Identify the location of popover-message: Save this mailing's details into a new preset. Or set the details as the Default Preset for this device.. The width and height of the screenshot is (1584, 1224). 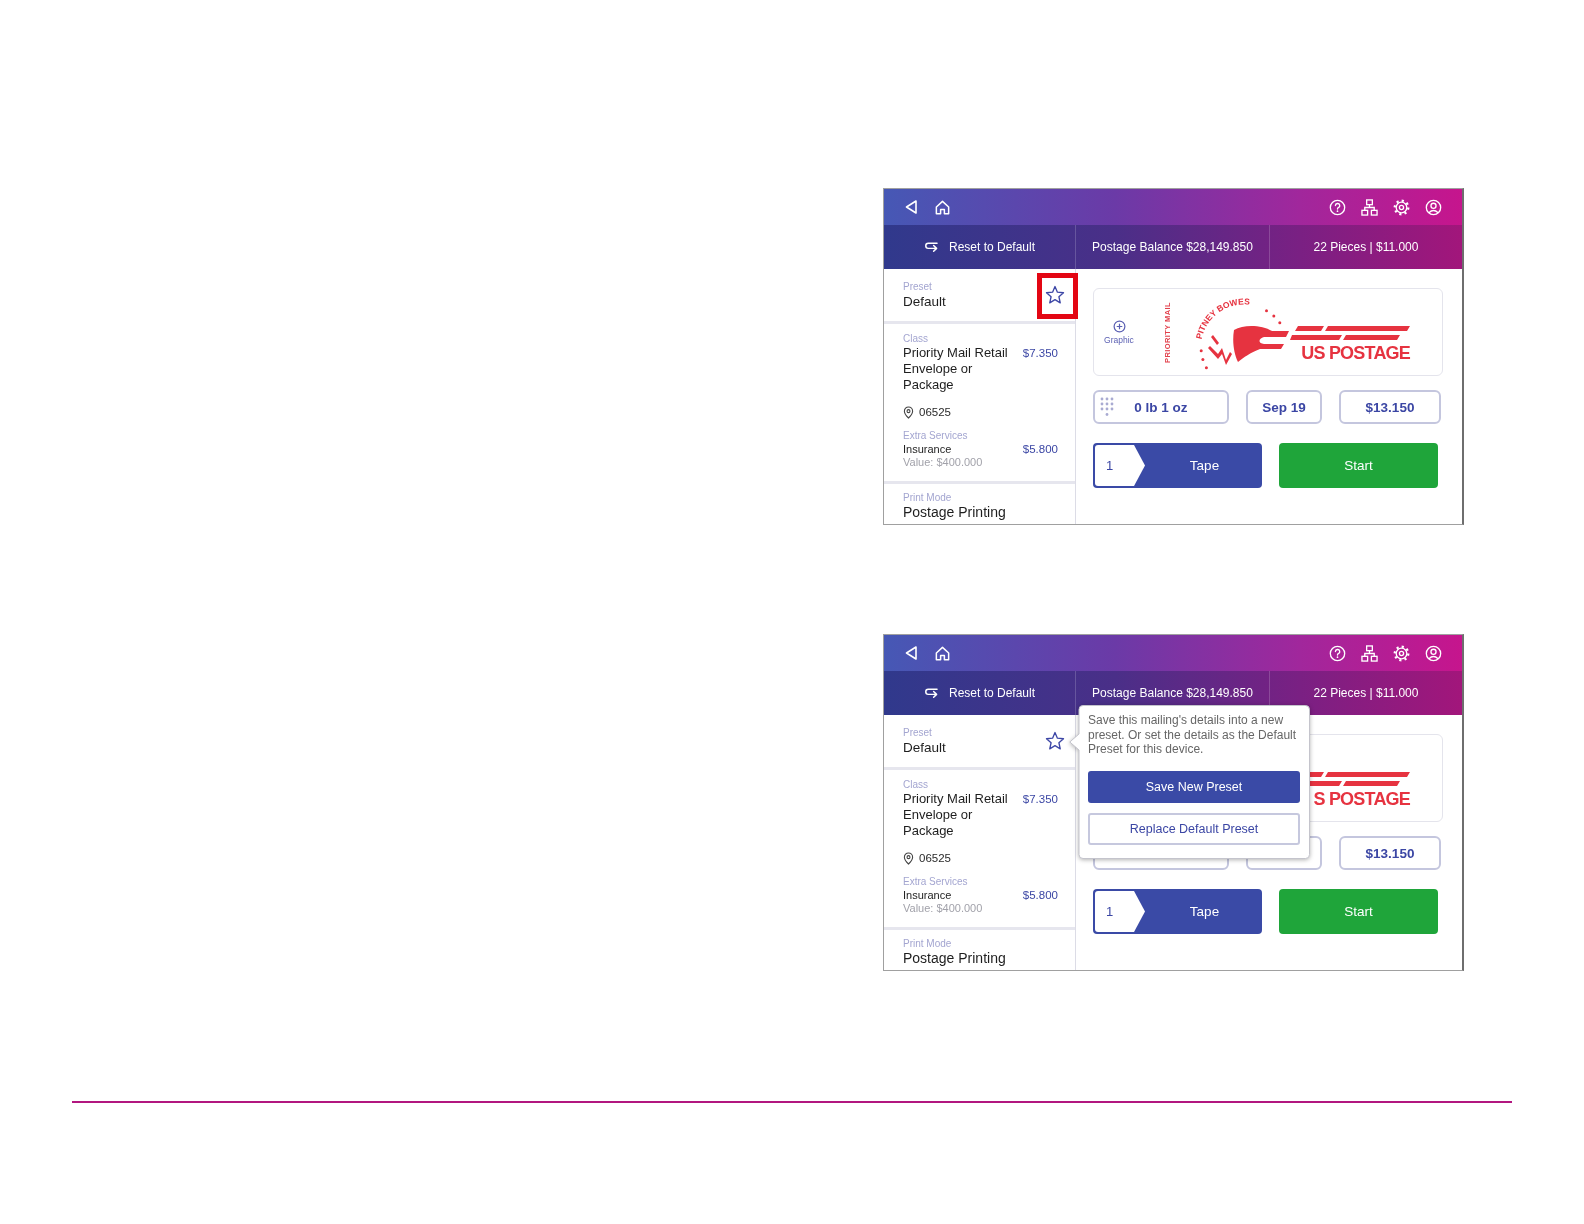
(1193, 735).